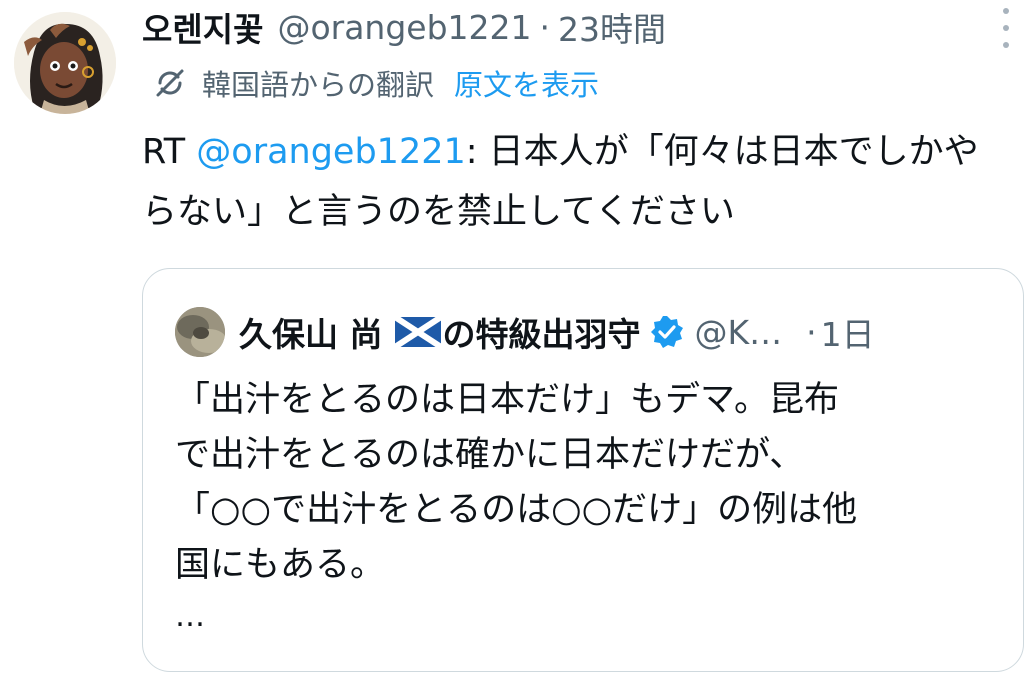 Image resolution: width=1028 pixels, height=685 pixels. I want to click on quoted-text-line: 「出汁をとるのは日本だけ」もデマ。昆布, so click(507, 400).